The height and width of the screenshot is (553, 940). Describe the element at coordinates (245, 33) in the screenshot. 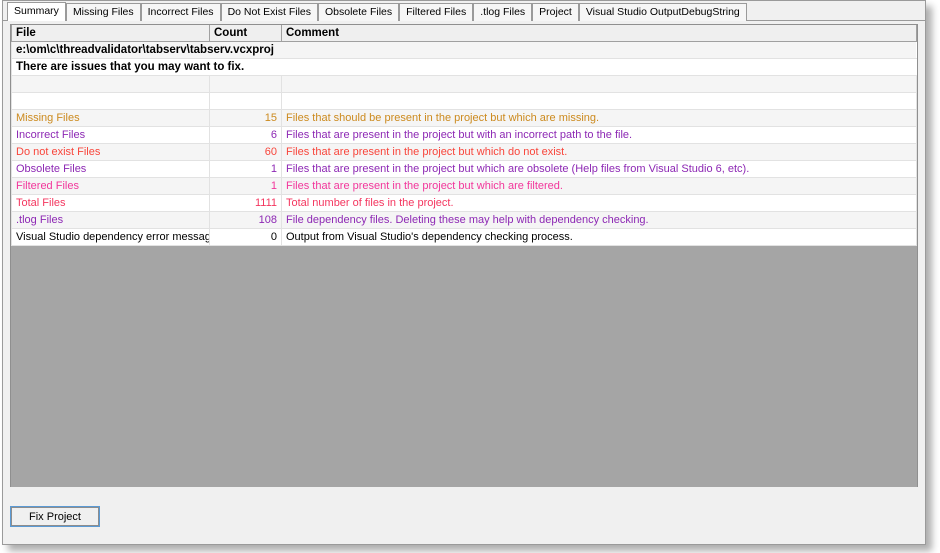

I see `column-header-count: Count` at that location.